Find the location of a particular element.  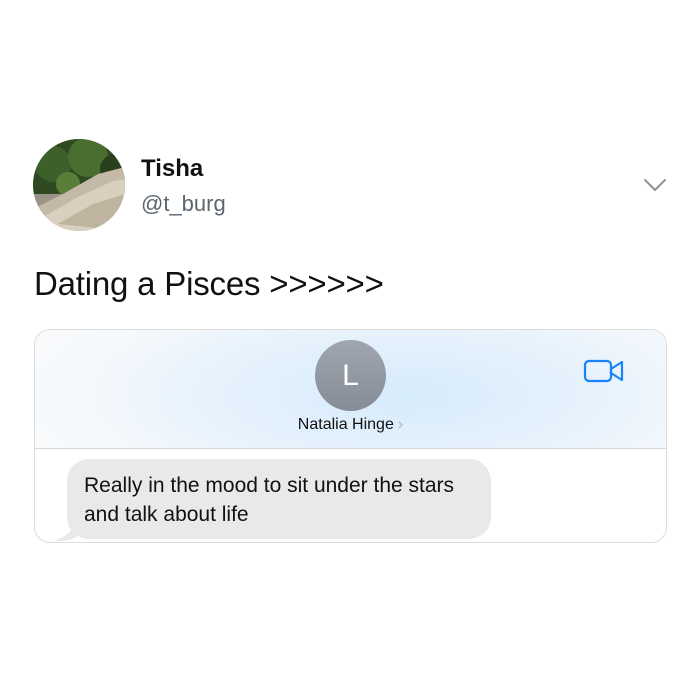

profile-avatar is located at coordinates (79, 185).